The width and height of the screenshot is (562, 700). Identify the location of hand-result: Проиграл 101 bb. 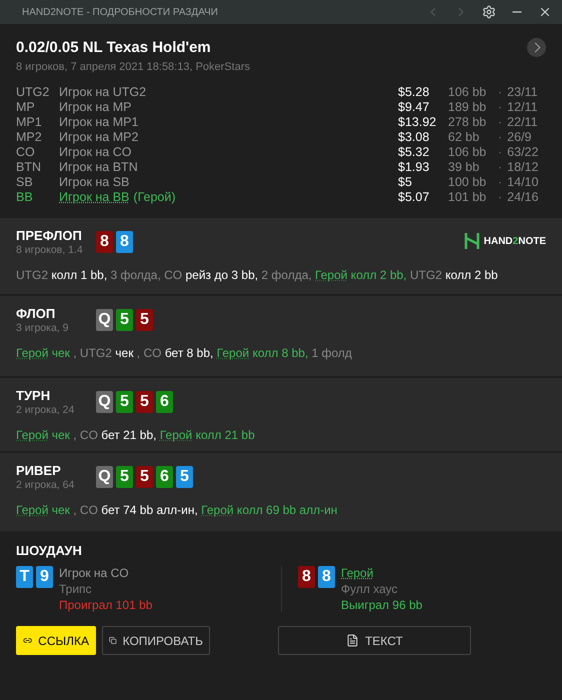
(105, 605).